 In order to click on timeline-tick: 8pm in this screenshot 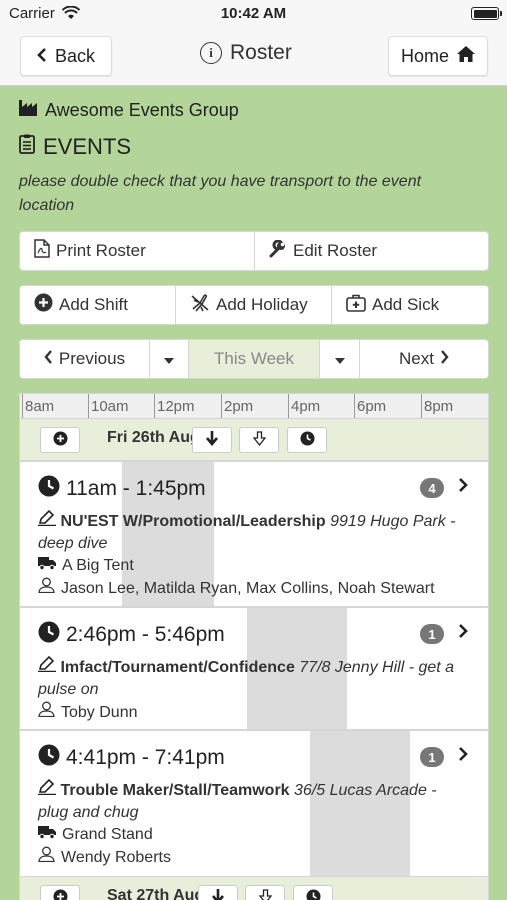, I will do `click(437, 406)`.